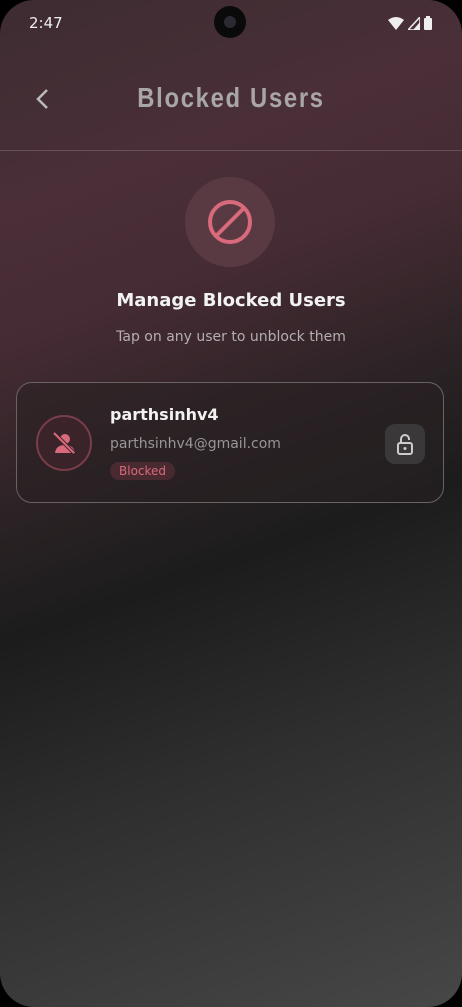 Image resolution: width=462 pixels, height=1007 pixels. What do you see at coordinates (231, 150) in the screenshot?
I see `header-divider` at bounding box center [231, 150].